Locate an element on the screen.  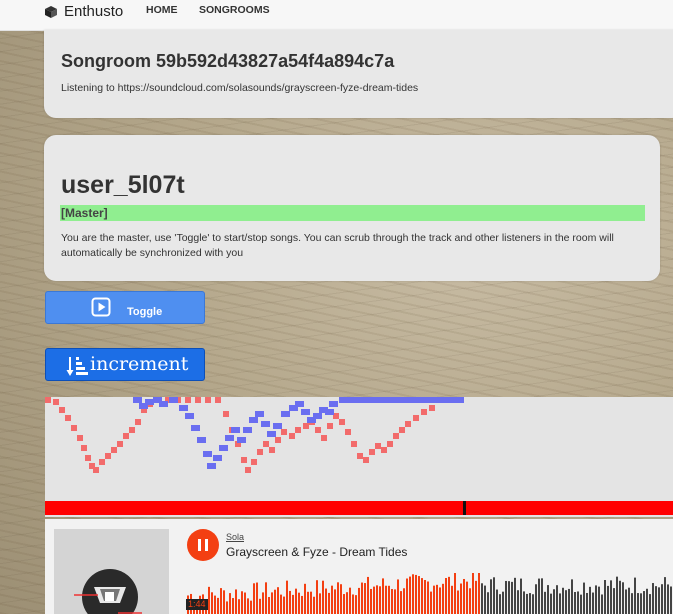
track-title: Grayscreen & Fyze - Dream Tides is located at coordinates (316, 552).